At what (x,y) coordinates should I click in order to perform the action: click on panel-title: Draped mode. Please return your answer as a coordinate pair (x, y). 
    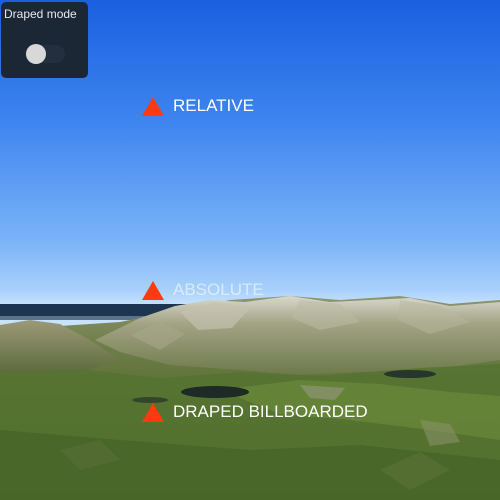
    Looking at the image, I should click on (40, 14).